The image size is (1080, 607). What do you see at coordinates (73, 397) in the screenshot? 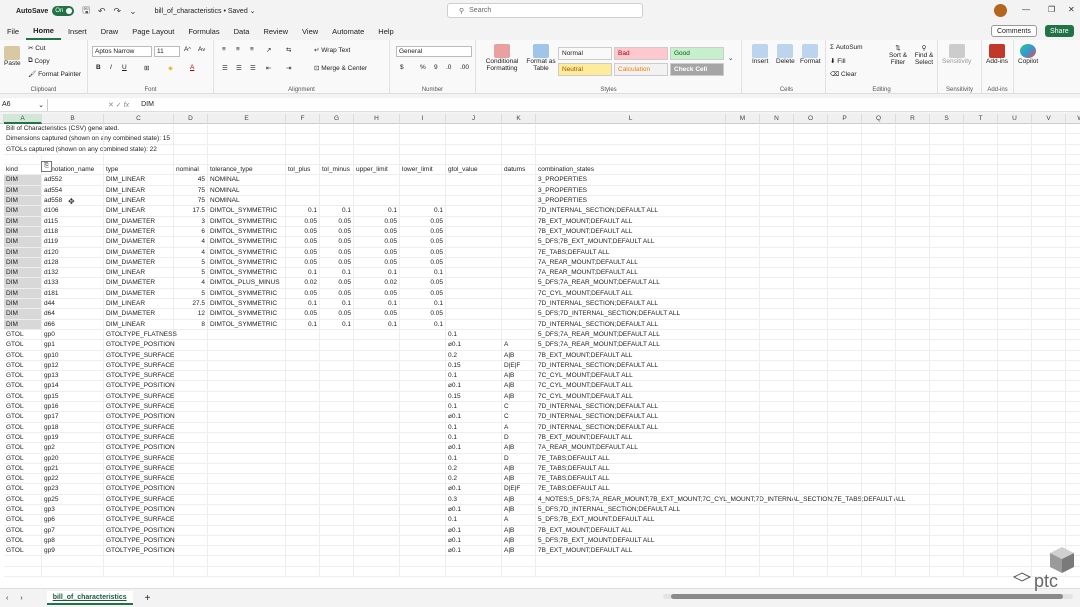
I see `cell-b27: gp15` at bounding box center [73, 397].